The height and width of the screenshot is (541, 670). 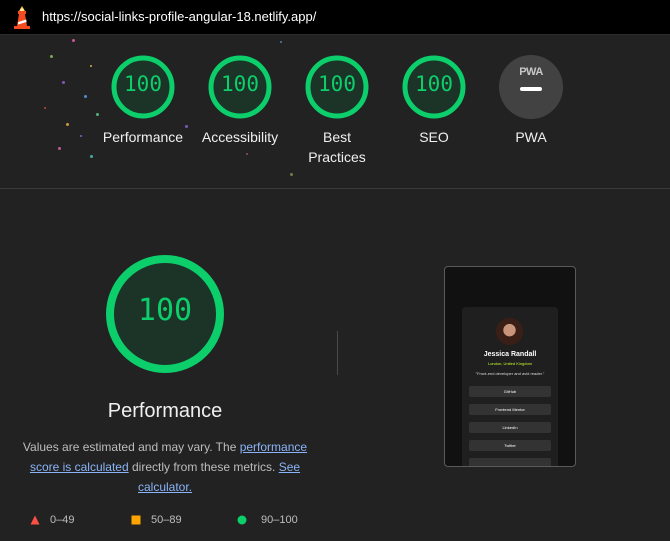 What do you see at coordinates (166, 520) in the screenshot?
I see `legend-range: 50–89` at bounding box center [166, 520].